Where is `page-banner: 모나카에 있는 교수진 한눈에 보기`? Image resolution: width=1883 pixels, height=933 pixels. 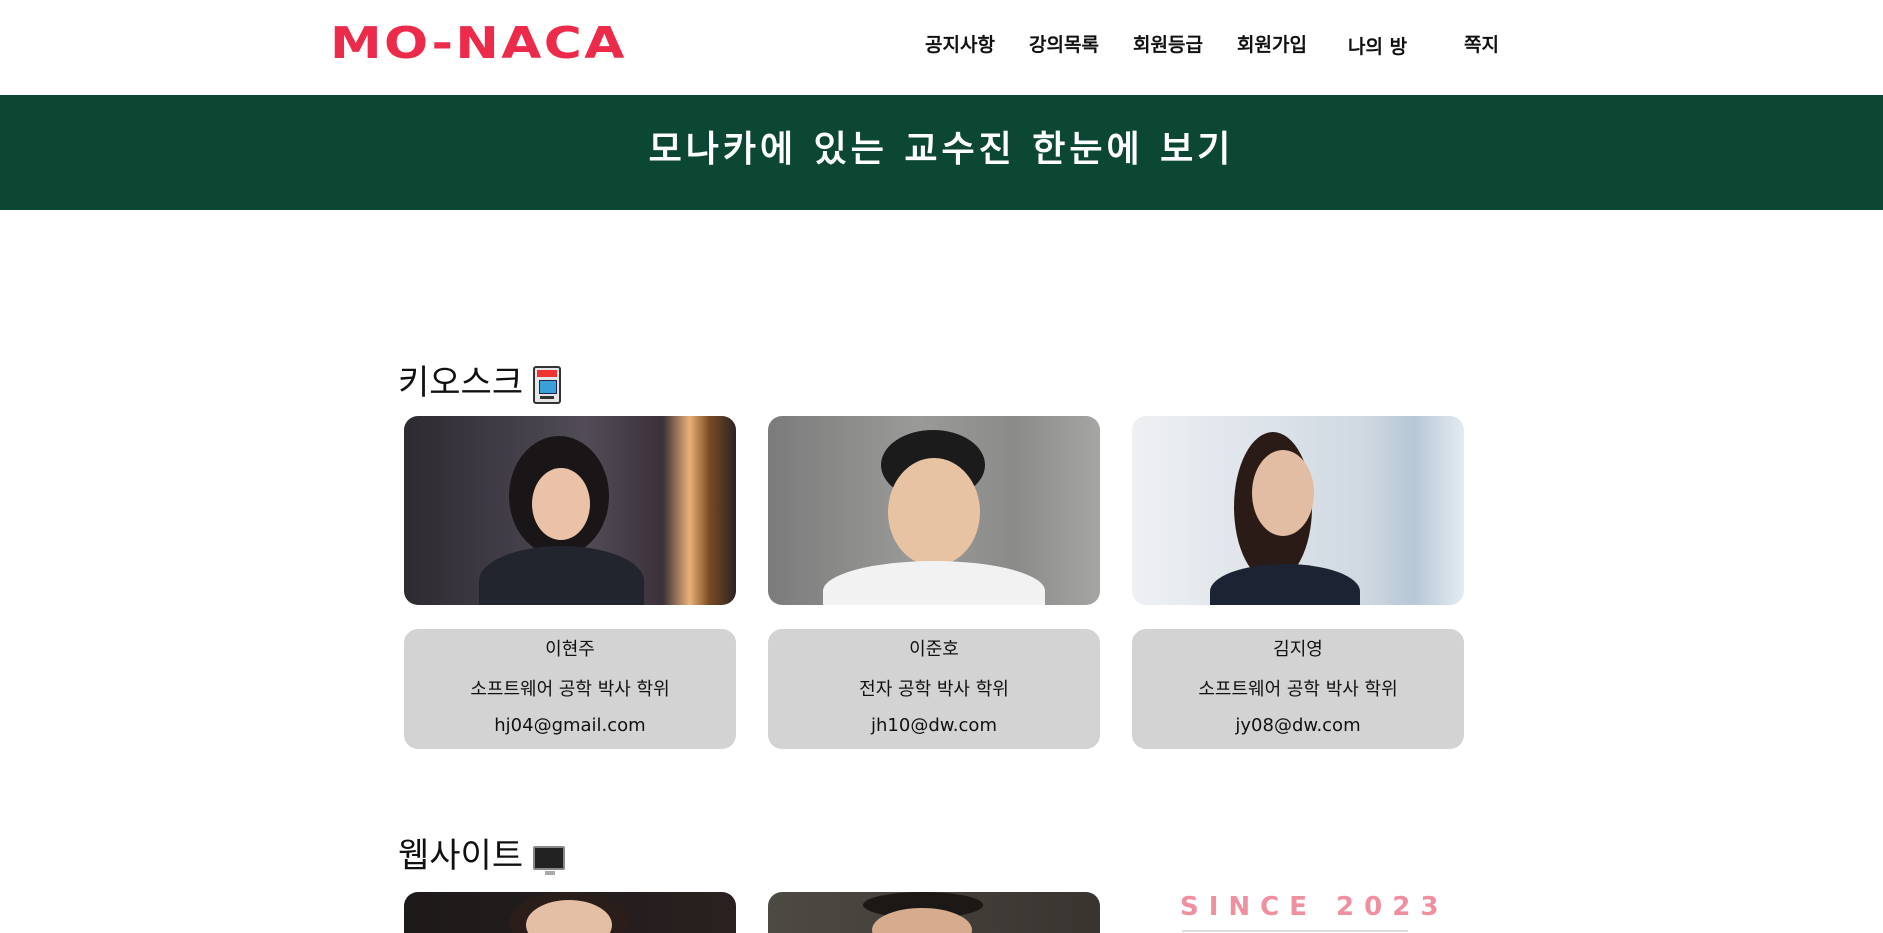
page-banner: 모나카에 있는 교수진 한눈에 보기 is located at coordinates (941, 152).